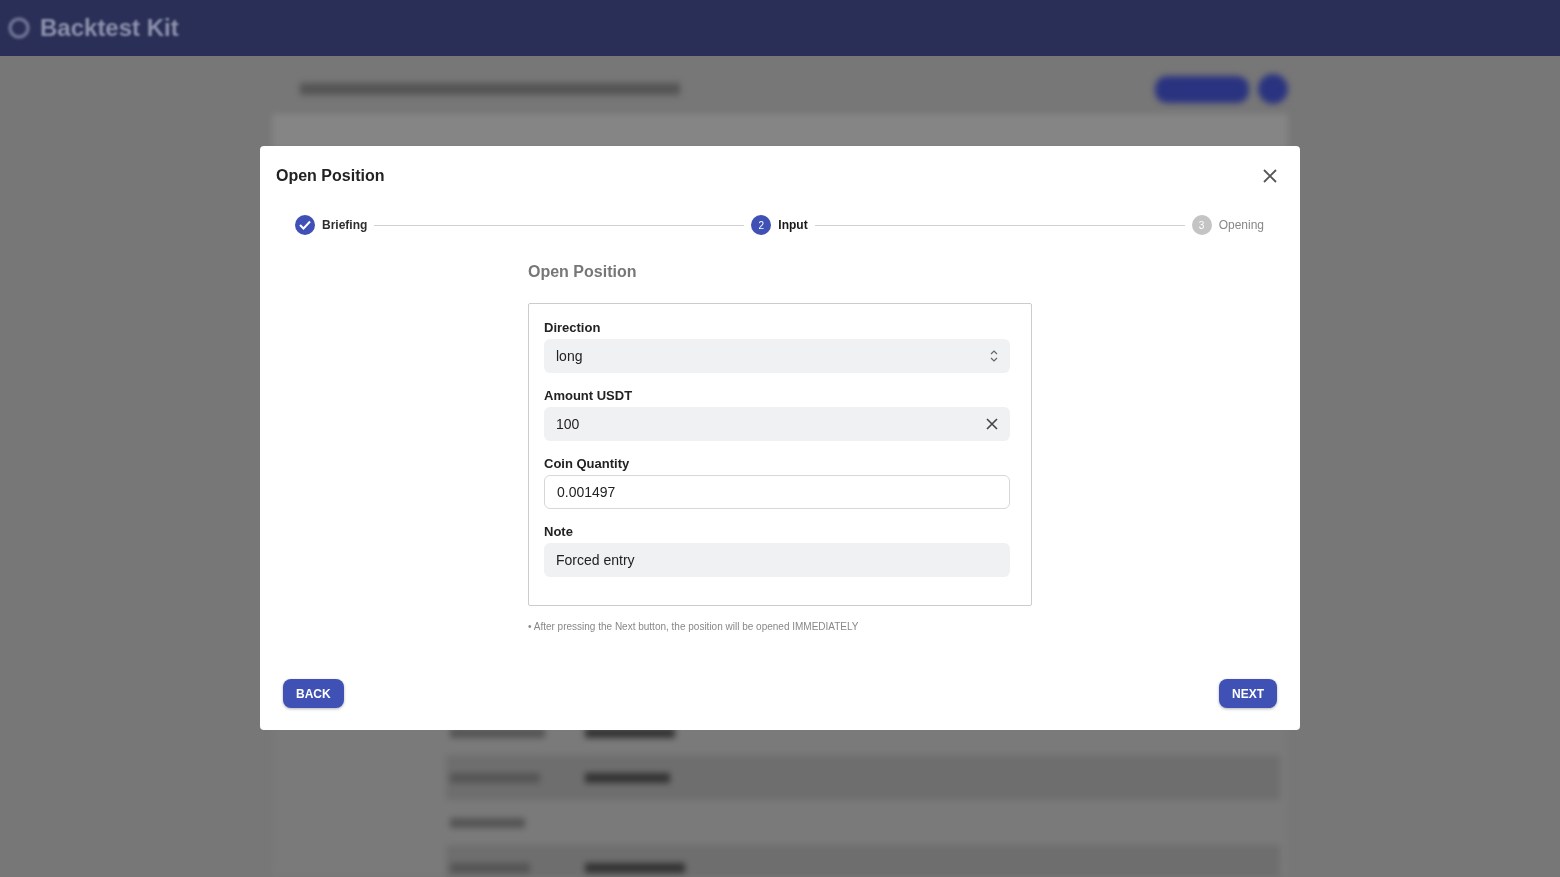  I want to click on step-number: 2, so click(761, 225).